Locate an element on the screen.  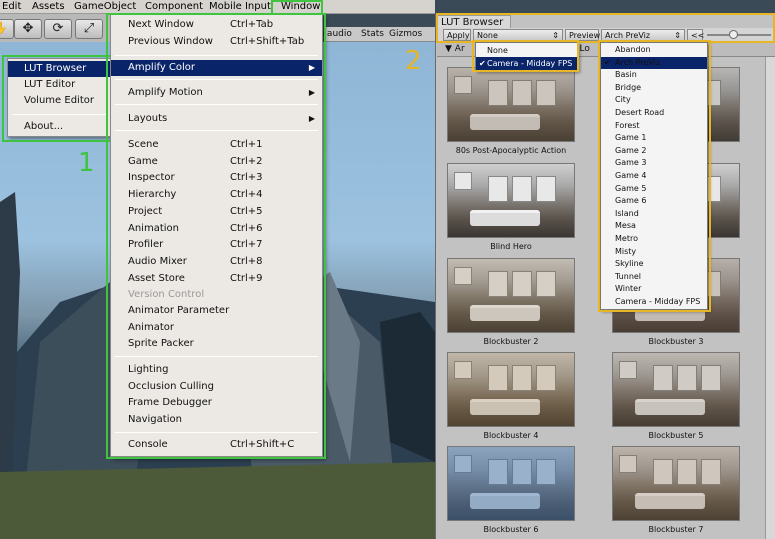
scale-icon: ⤢ is located at coordinates (89, 29).